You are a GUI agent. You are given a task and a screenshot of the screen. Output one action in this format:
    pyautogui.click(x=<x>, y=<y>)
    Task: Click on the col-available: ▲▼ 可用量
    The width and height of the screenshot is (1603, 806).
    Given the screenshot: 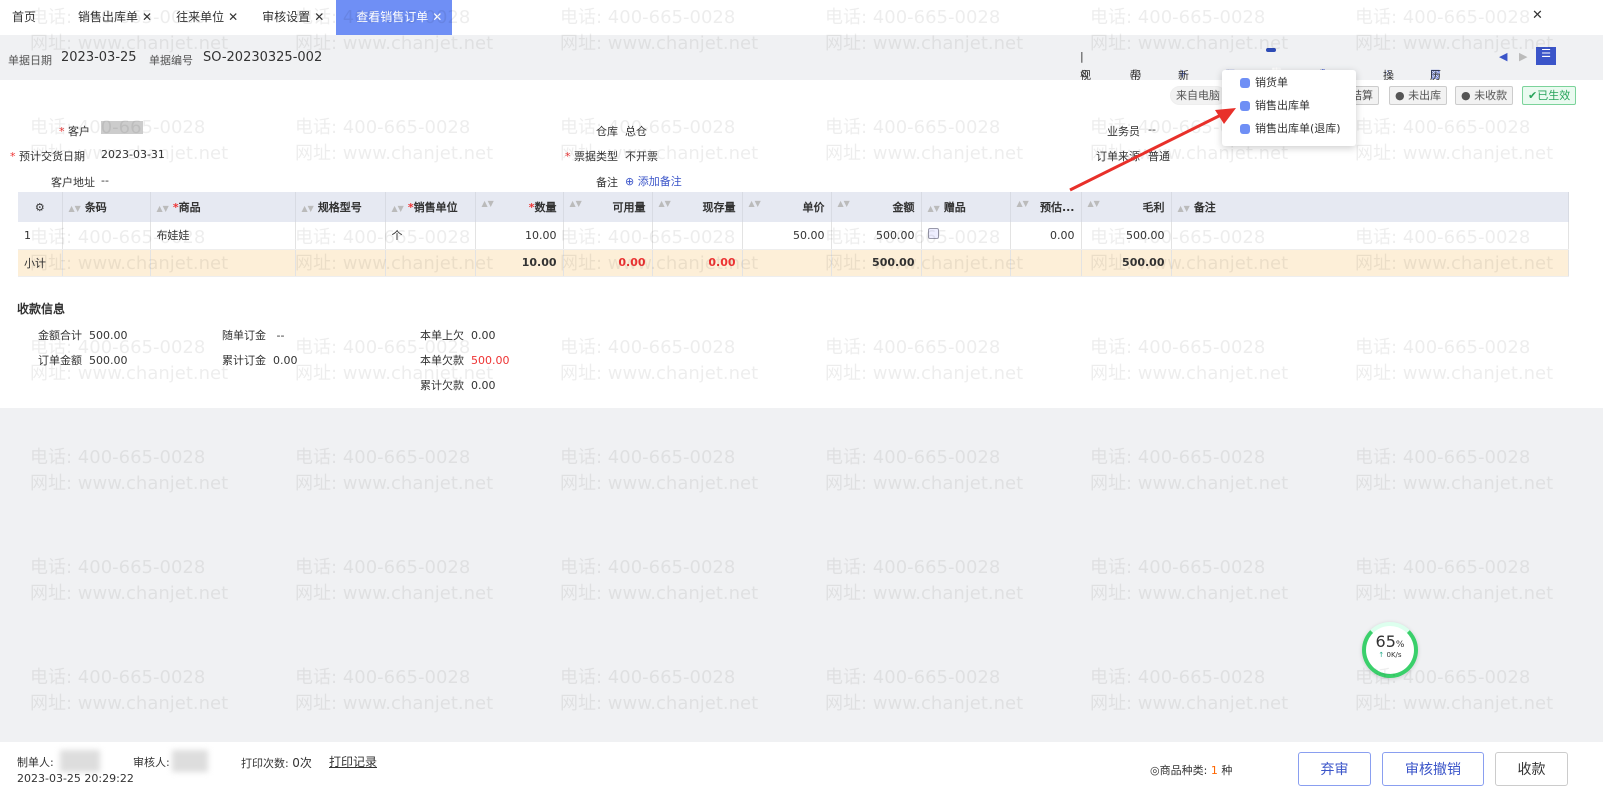 What is the action you would take?
    pyautogui.click(x=608, y=207)
    